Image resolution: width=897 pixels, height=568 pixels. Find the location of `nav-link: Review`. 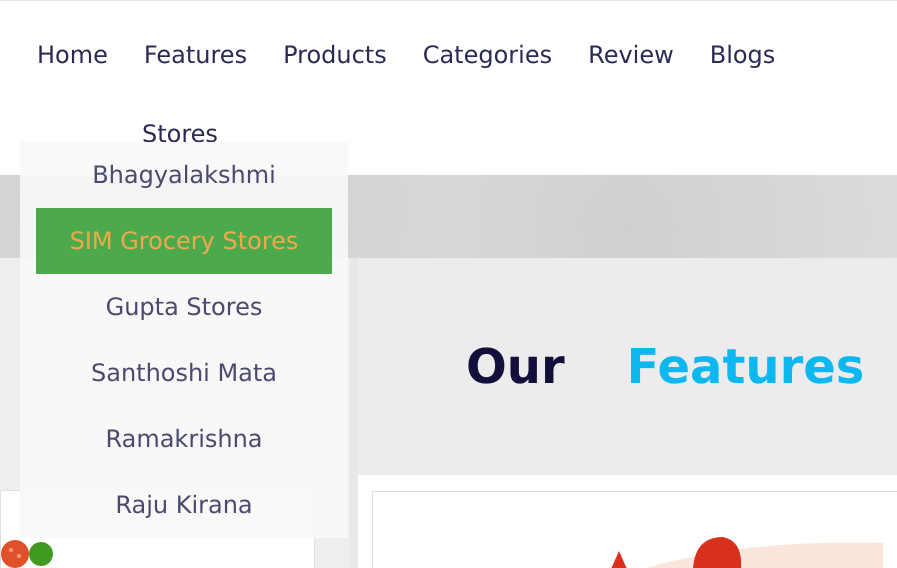

nav-link: Review is located at coordinates (631, 67).